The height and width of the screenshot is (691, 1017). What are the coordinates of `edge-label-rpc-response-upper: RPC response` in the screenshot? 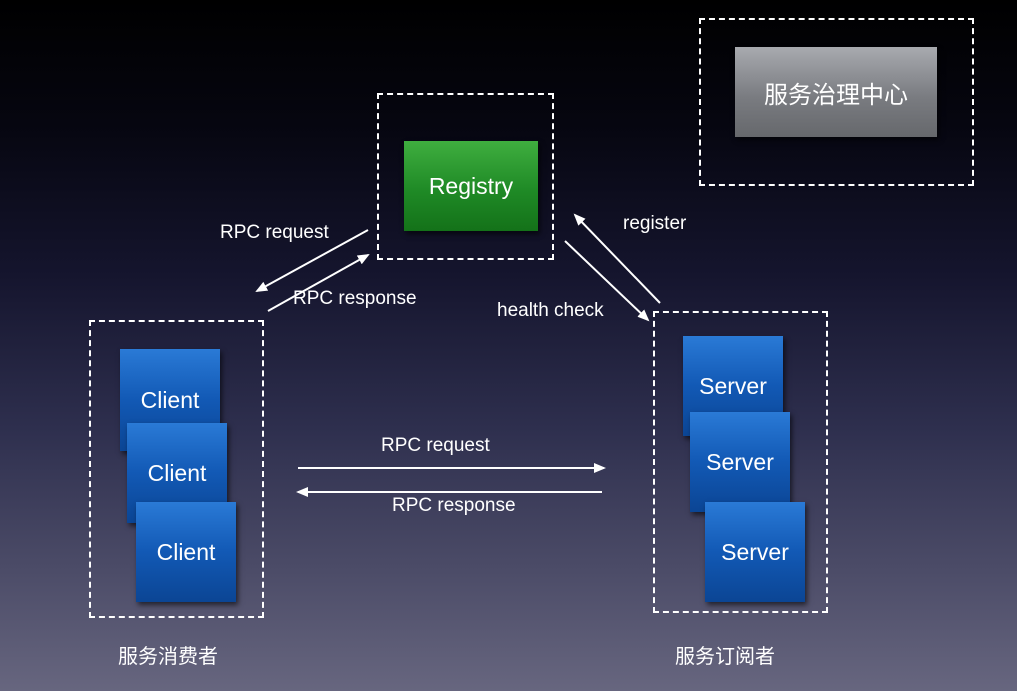 It's located at (355, 298).